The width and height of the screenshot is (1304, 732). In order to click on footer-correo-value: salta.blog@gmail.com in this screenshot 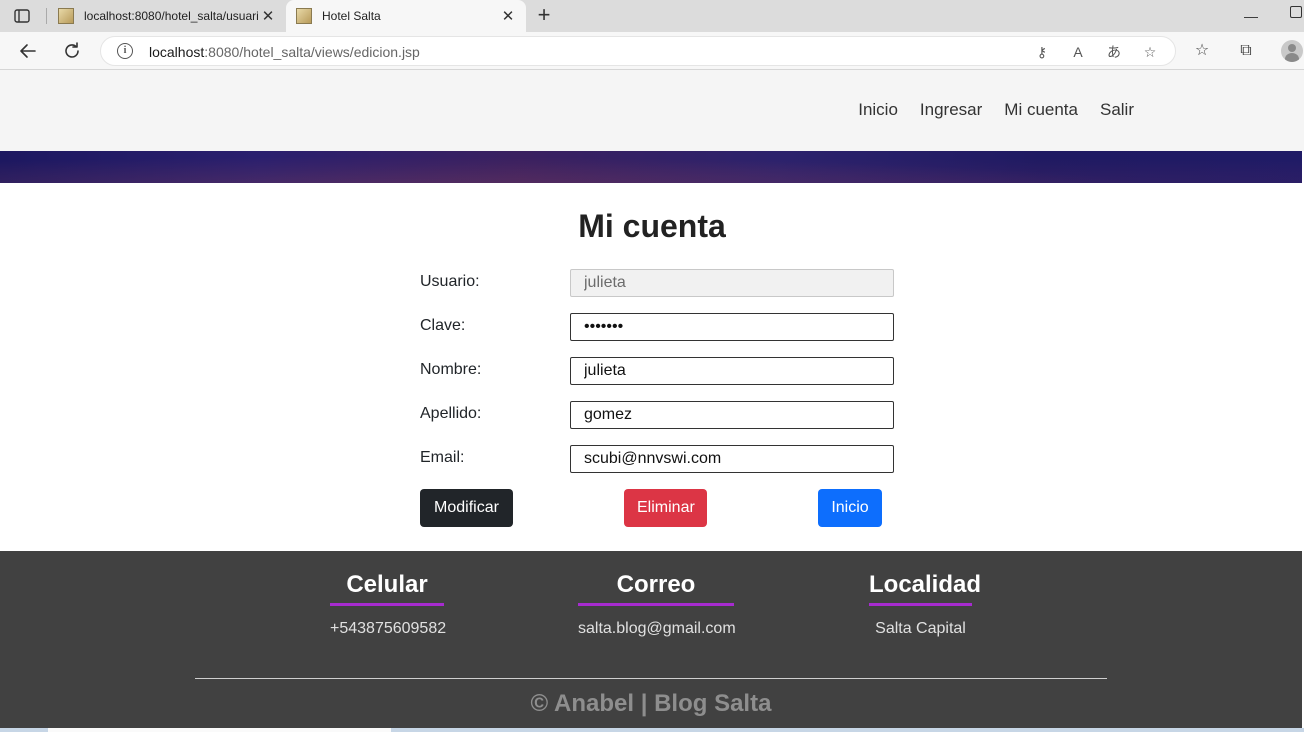, I will do `click(657, 628)`.